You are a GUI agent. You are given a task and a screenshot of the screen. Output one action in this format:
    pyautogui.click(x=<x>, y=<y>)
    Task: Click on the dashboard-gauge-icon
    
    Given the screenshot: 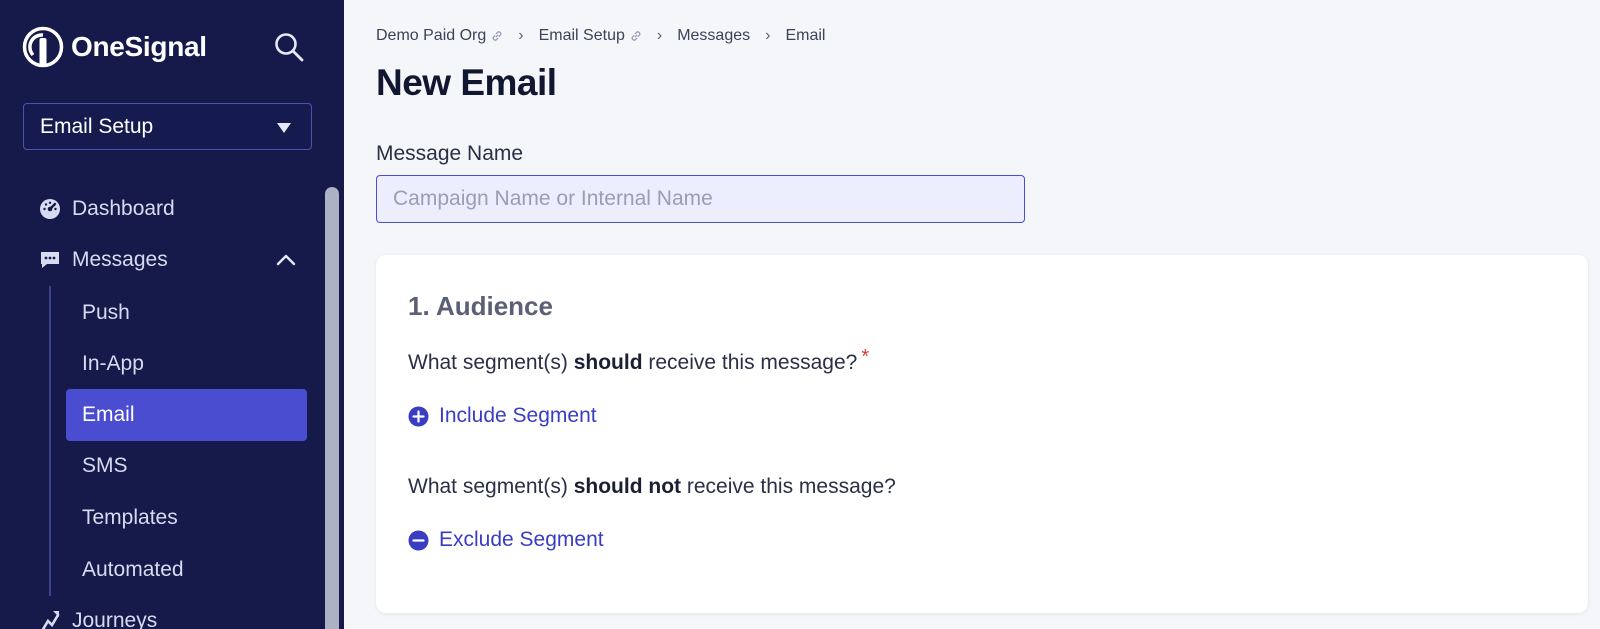 What is the action you would take?
    pyautogui.click(x=50, y=209)
    